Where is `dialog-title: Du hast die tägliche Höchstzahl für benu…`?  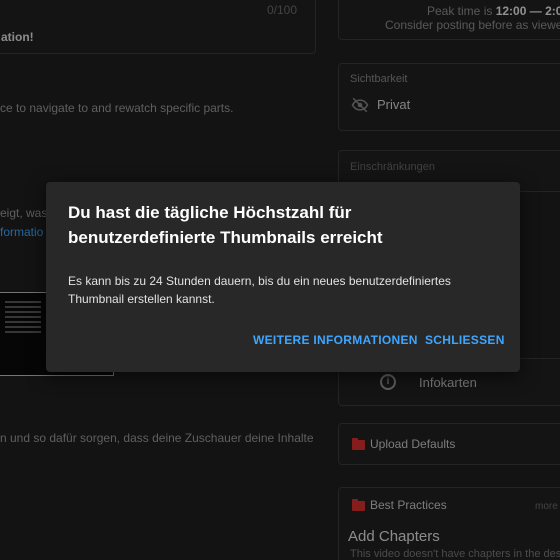
dialog-title: Du hast die tägliche Höchstzahl für benu… is located at coordinates (225, 225).